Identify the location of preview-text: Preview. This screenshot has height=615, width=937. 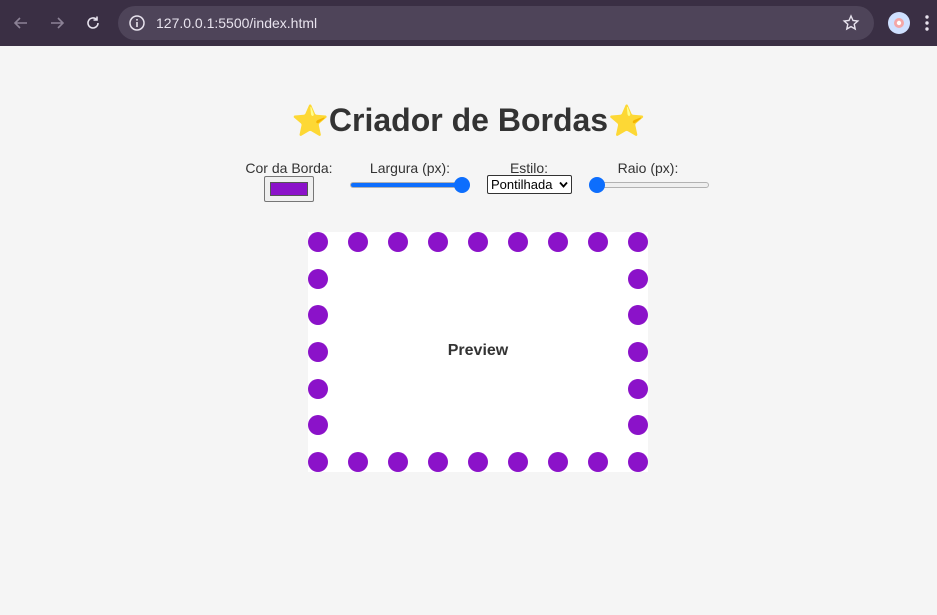
(478, 350).